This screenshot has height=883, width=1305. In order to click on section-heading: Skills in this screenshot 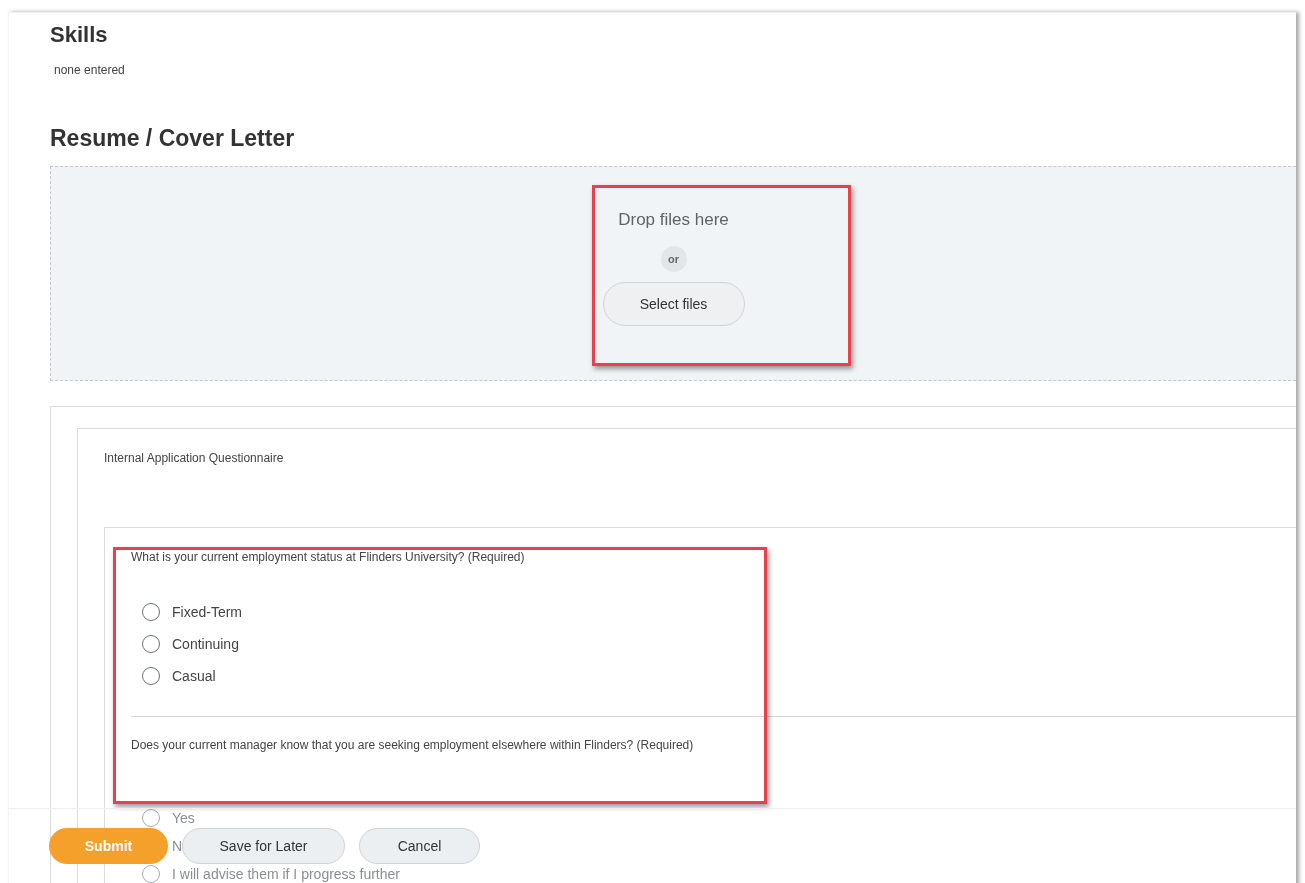, I will do `click(79, 35)`.